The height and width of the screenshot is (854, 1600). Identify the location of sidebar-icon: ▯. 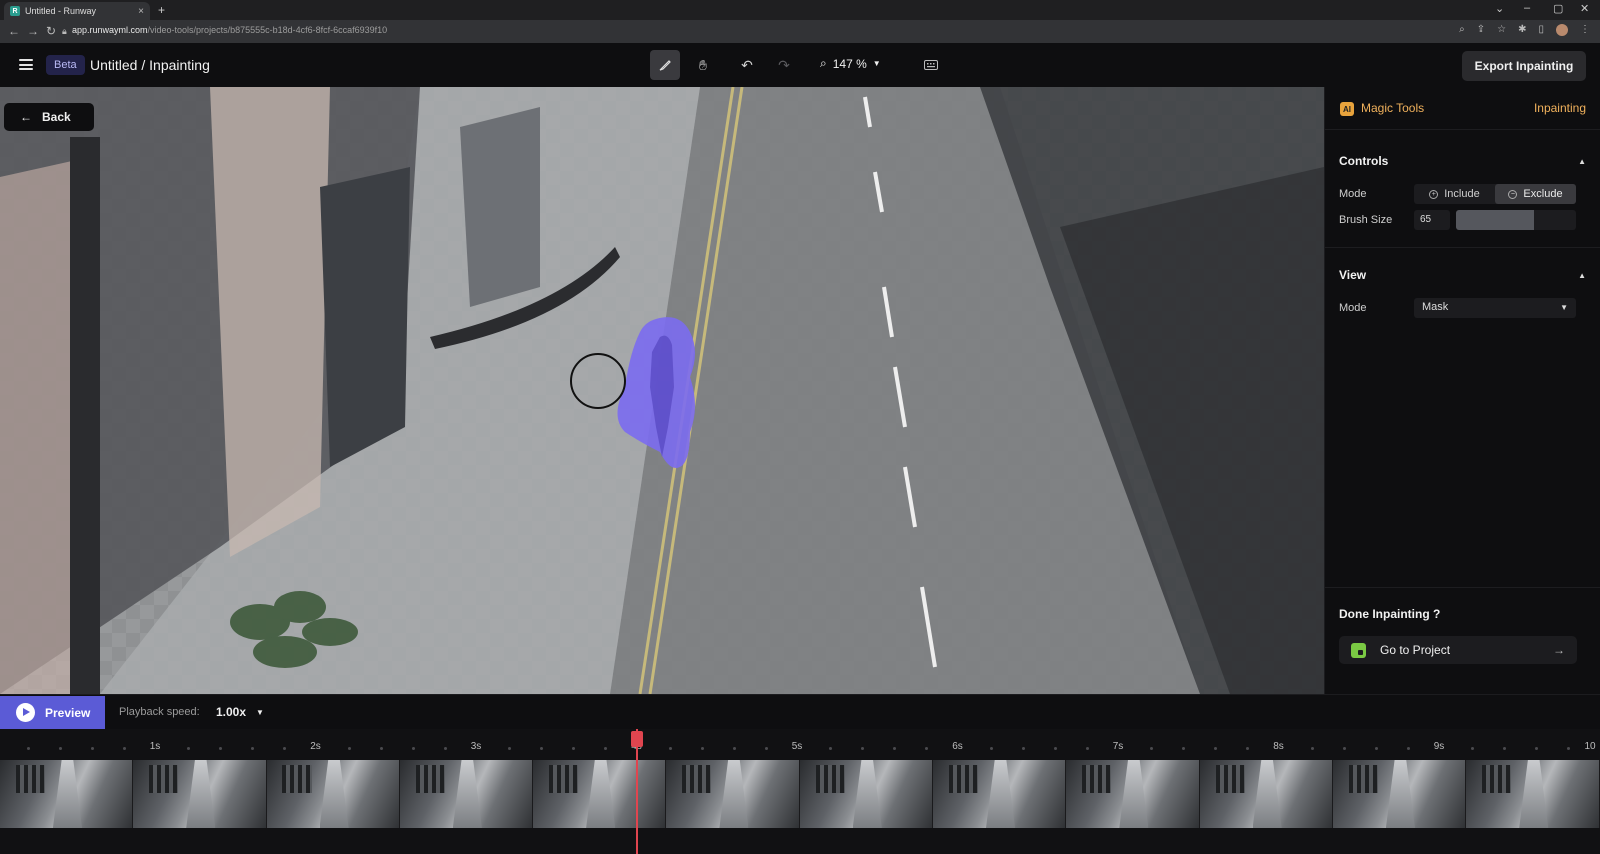
(1541, 30).